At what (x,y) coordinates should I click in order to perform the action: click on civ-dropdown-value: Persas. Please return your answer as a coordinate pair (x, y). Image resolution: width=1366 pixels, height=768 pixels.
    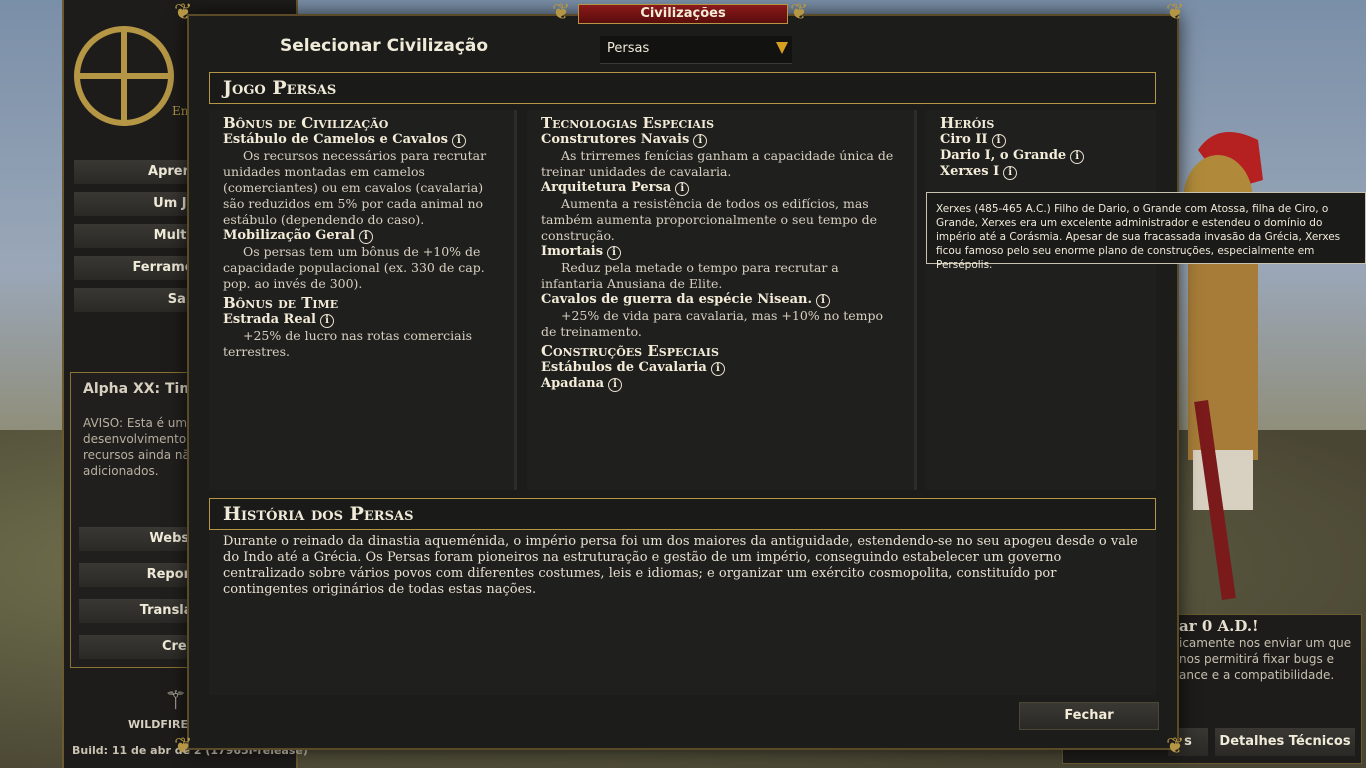
    Looking at the image, I should click on (628, 48).